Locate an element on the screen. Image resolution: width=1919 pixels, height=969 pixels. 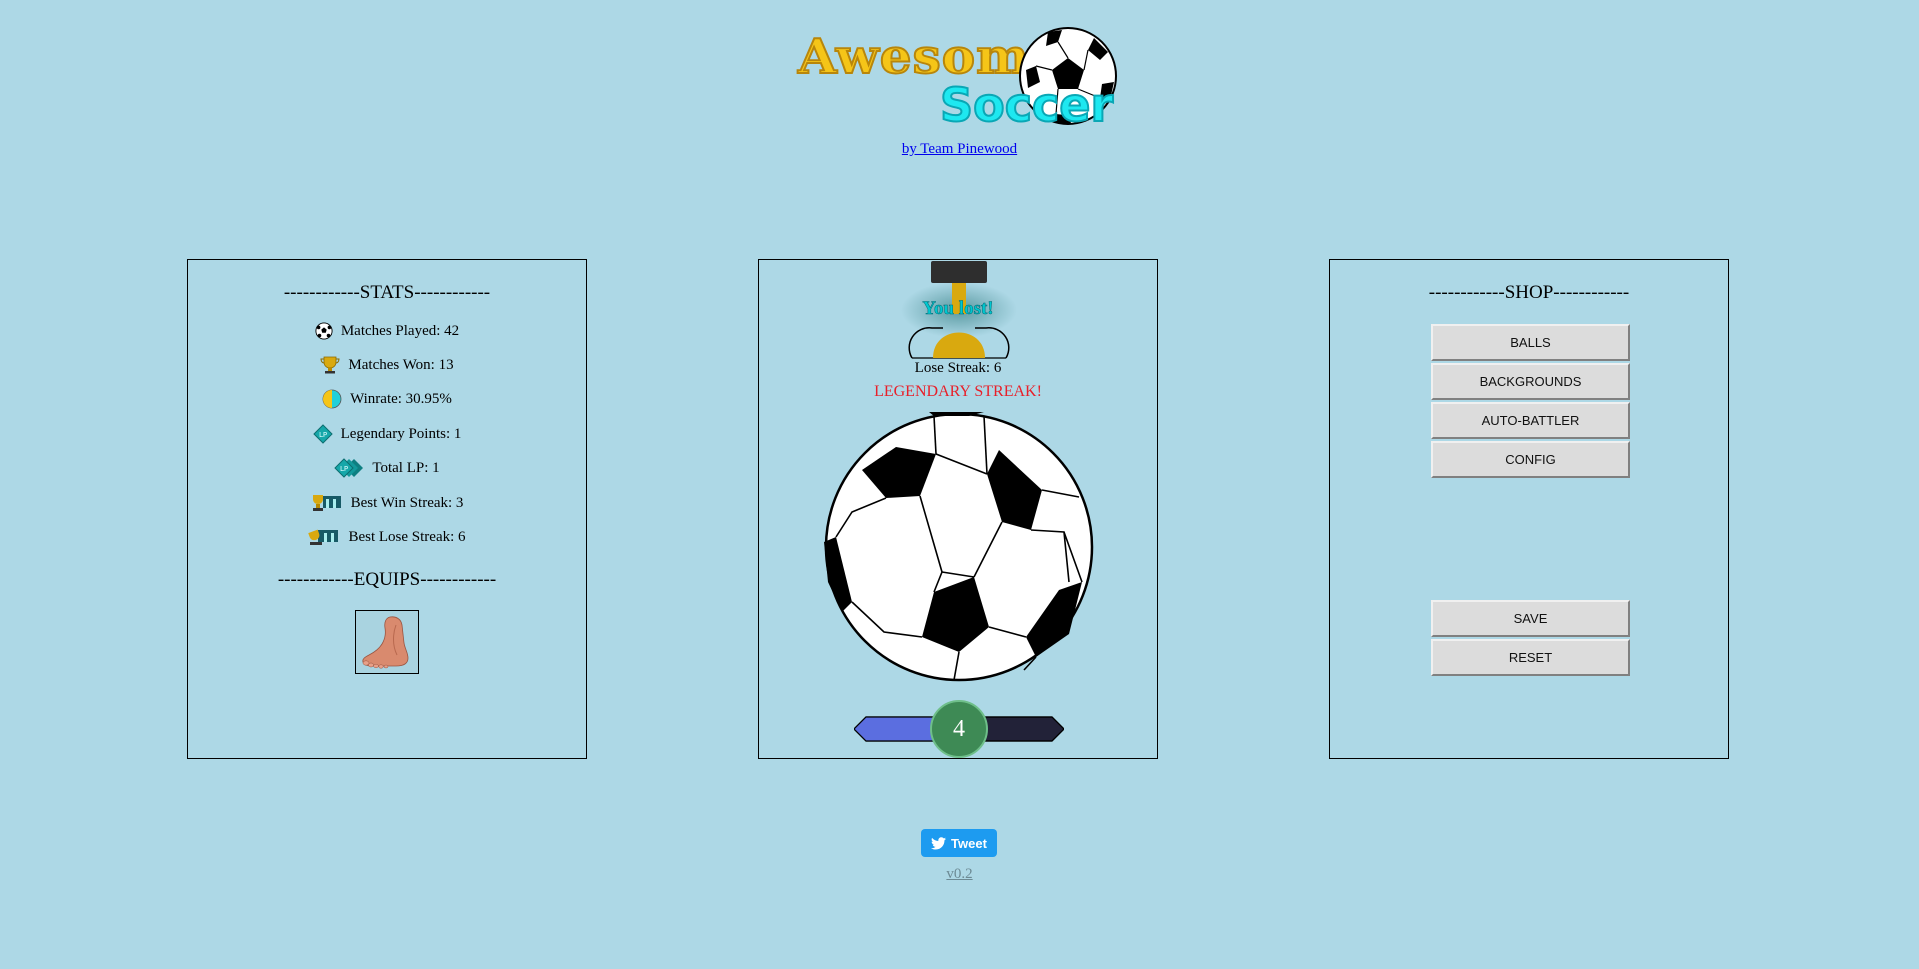
stat-label: Winrate: 30.95% is located at coordinates (401, 398).